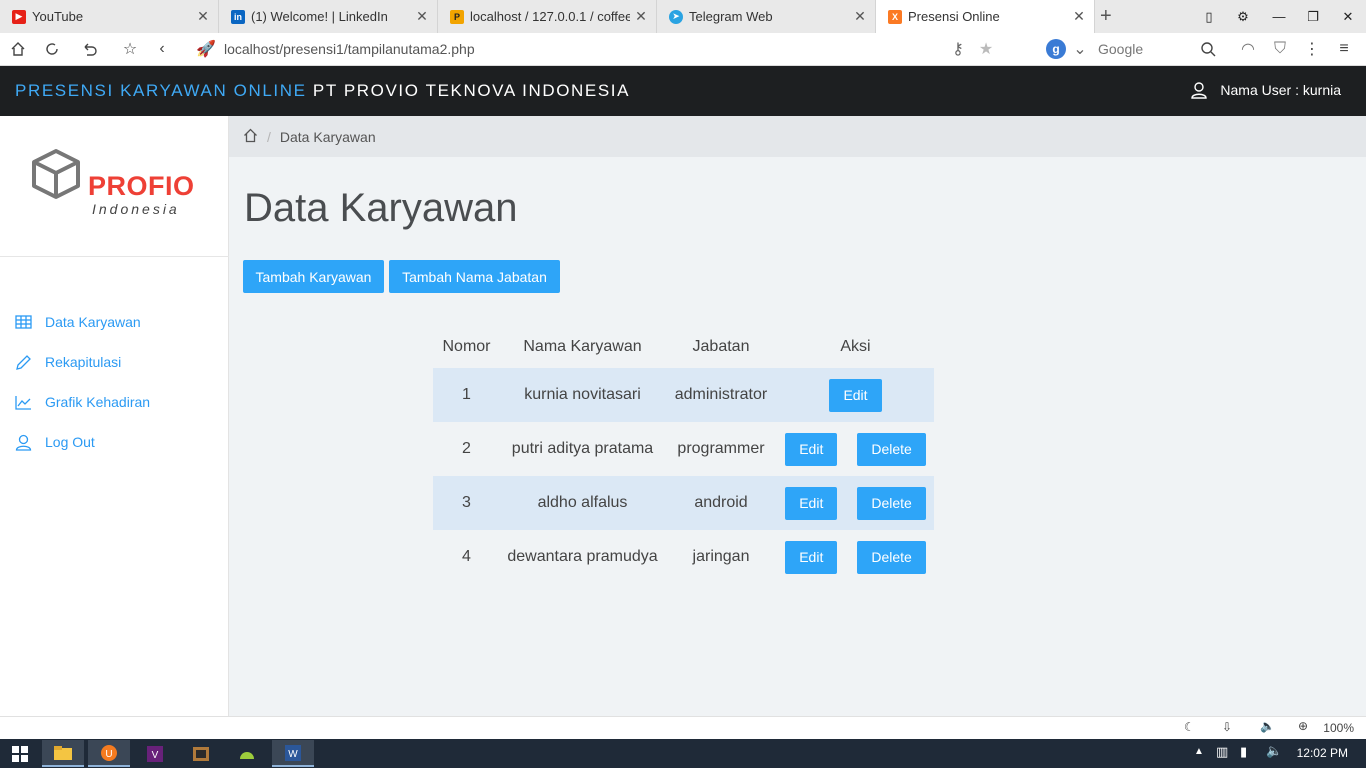 The width and height of the screenshot is (1366, 768). Describe the element at coordinates (582, 346) in the screenshot. I see `column-header: Nama Karyawan` at that location.